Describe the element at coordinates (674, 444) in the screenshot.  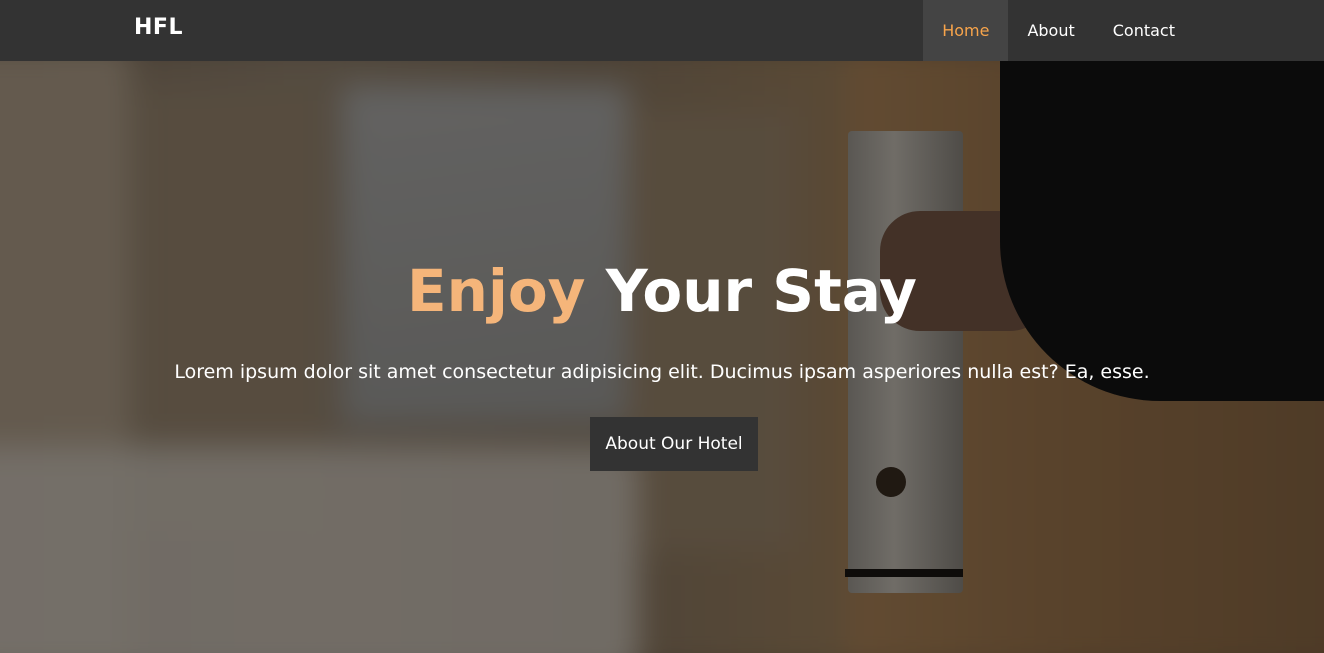
I see `about-hotel-button: About Our Hotel` at that location.